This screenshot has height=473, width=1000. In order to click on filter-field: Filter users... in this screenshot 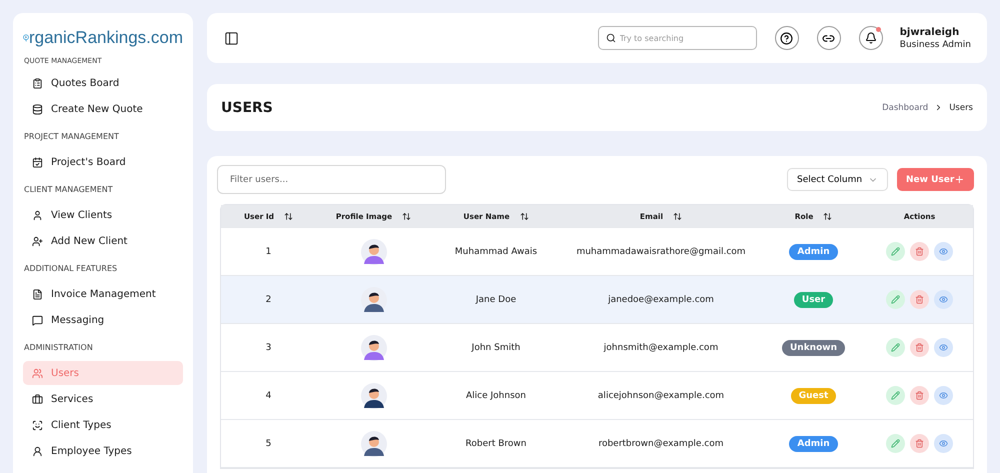, I will do `click(331, 179)`.